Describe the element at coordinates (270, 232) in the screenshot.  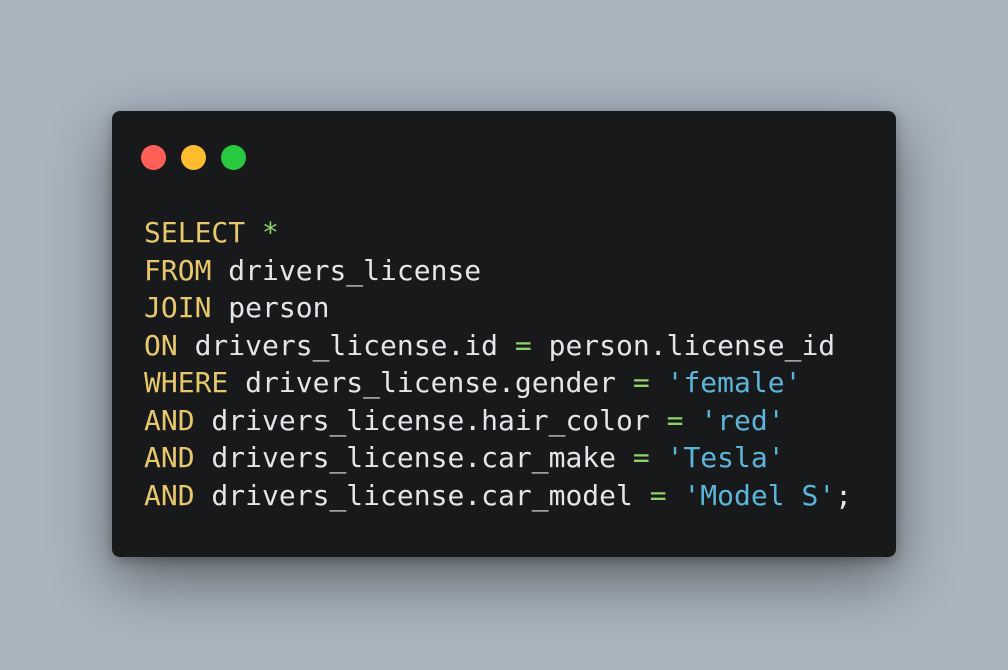
I see `code-token-operator: *` at that location.